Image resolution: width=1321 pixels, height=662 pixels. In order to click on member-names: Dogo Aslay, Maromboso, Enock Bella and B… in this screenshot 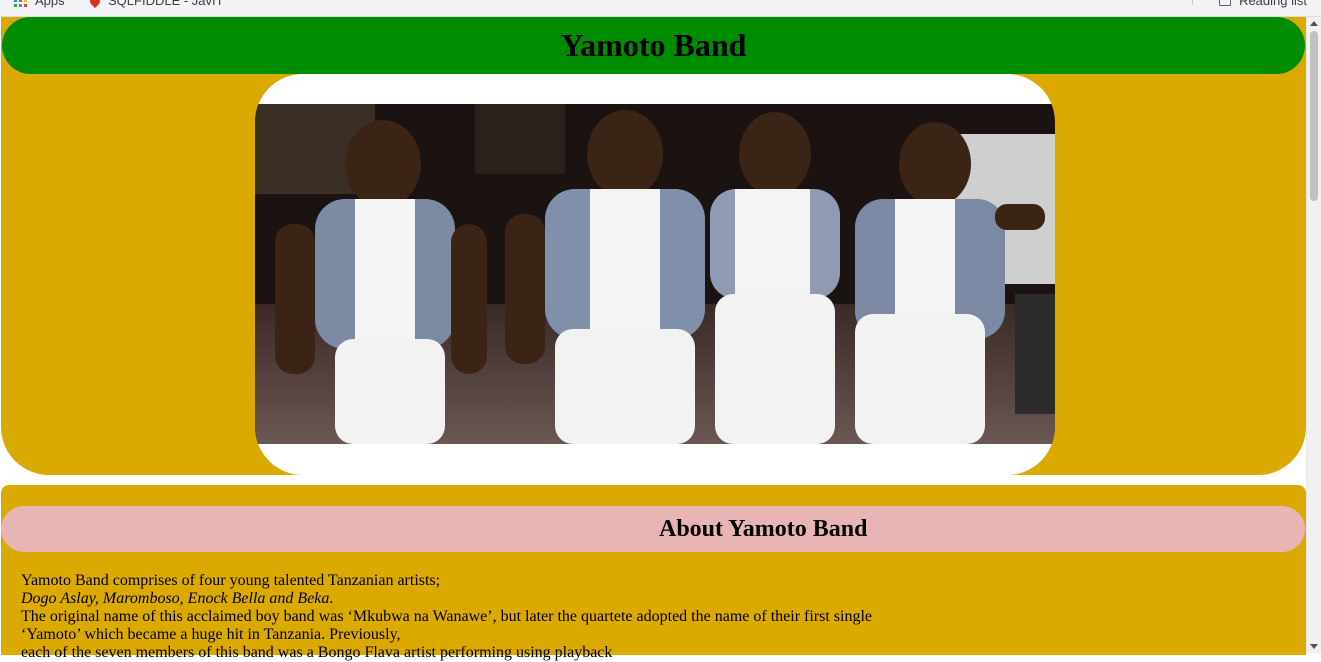, I will do `click(175, 598)`.